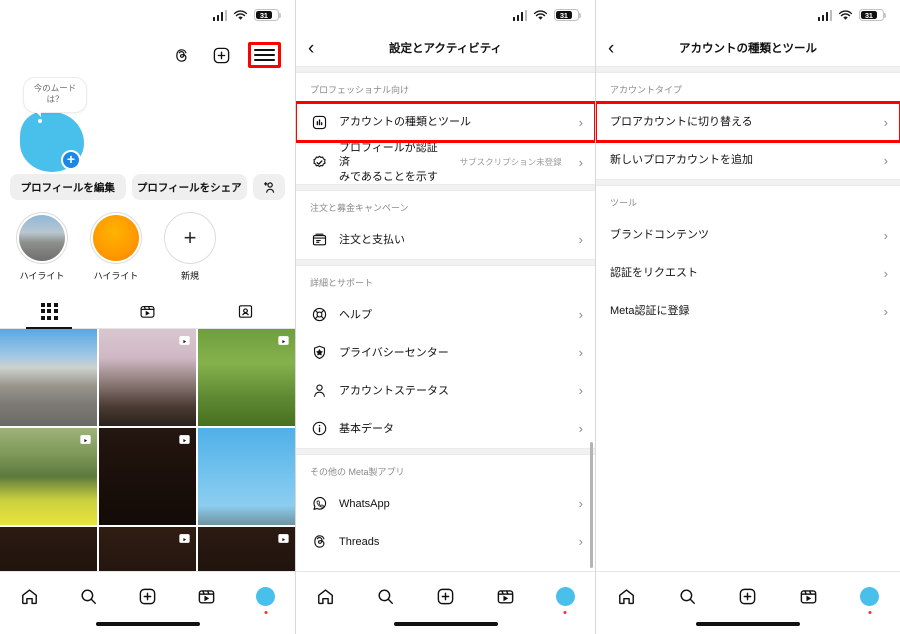 This screenshot has width=900, height=634. What do you see at coordinates (394, 390) in the screenshot?
I see `row-label: アカウントステータス` at bounding box center [394, 390].